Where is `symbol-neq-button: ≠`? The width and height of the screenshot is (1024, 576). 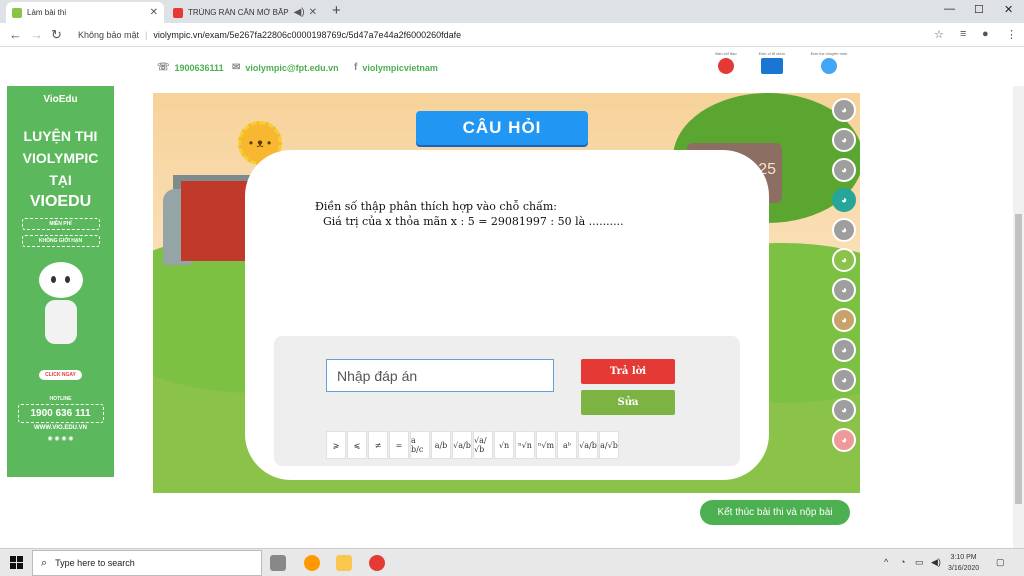 symbol-neq-button: ≠ is located at coordinates (378, 445).